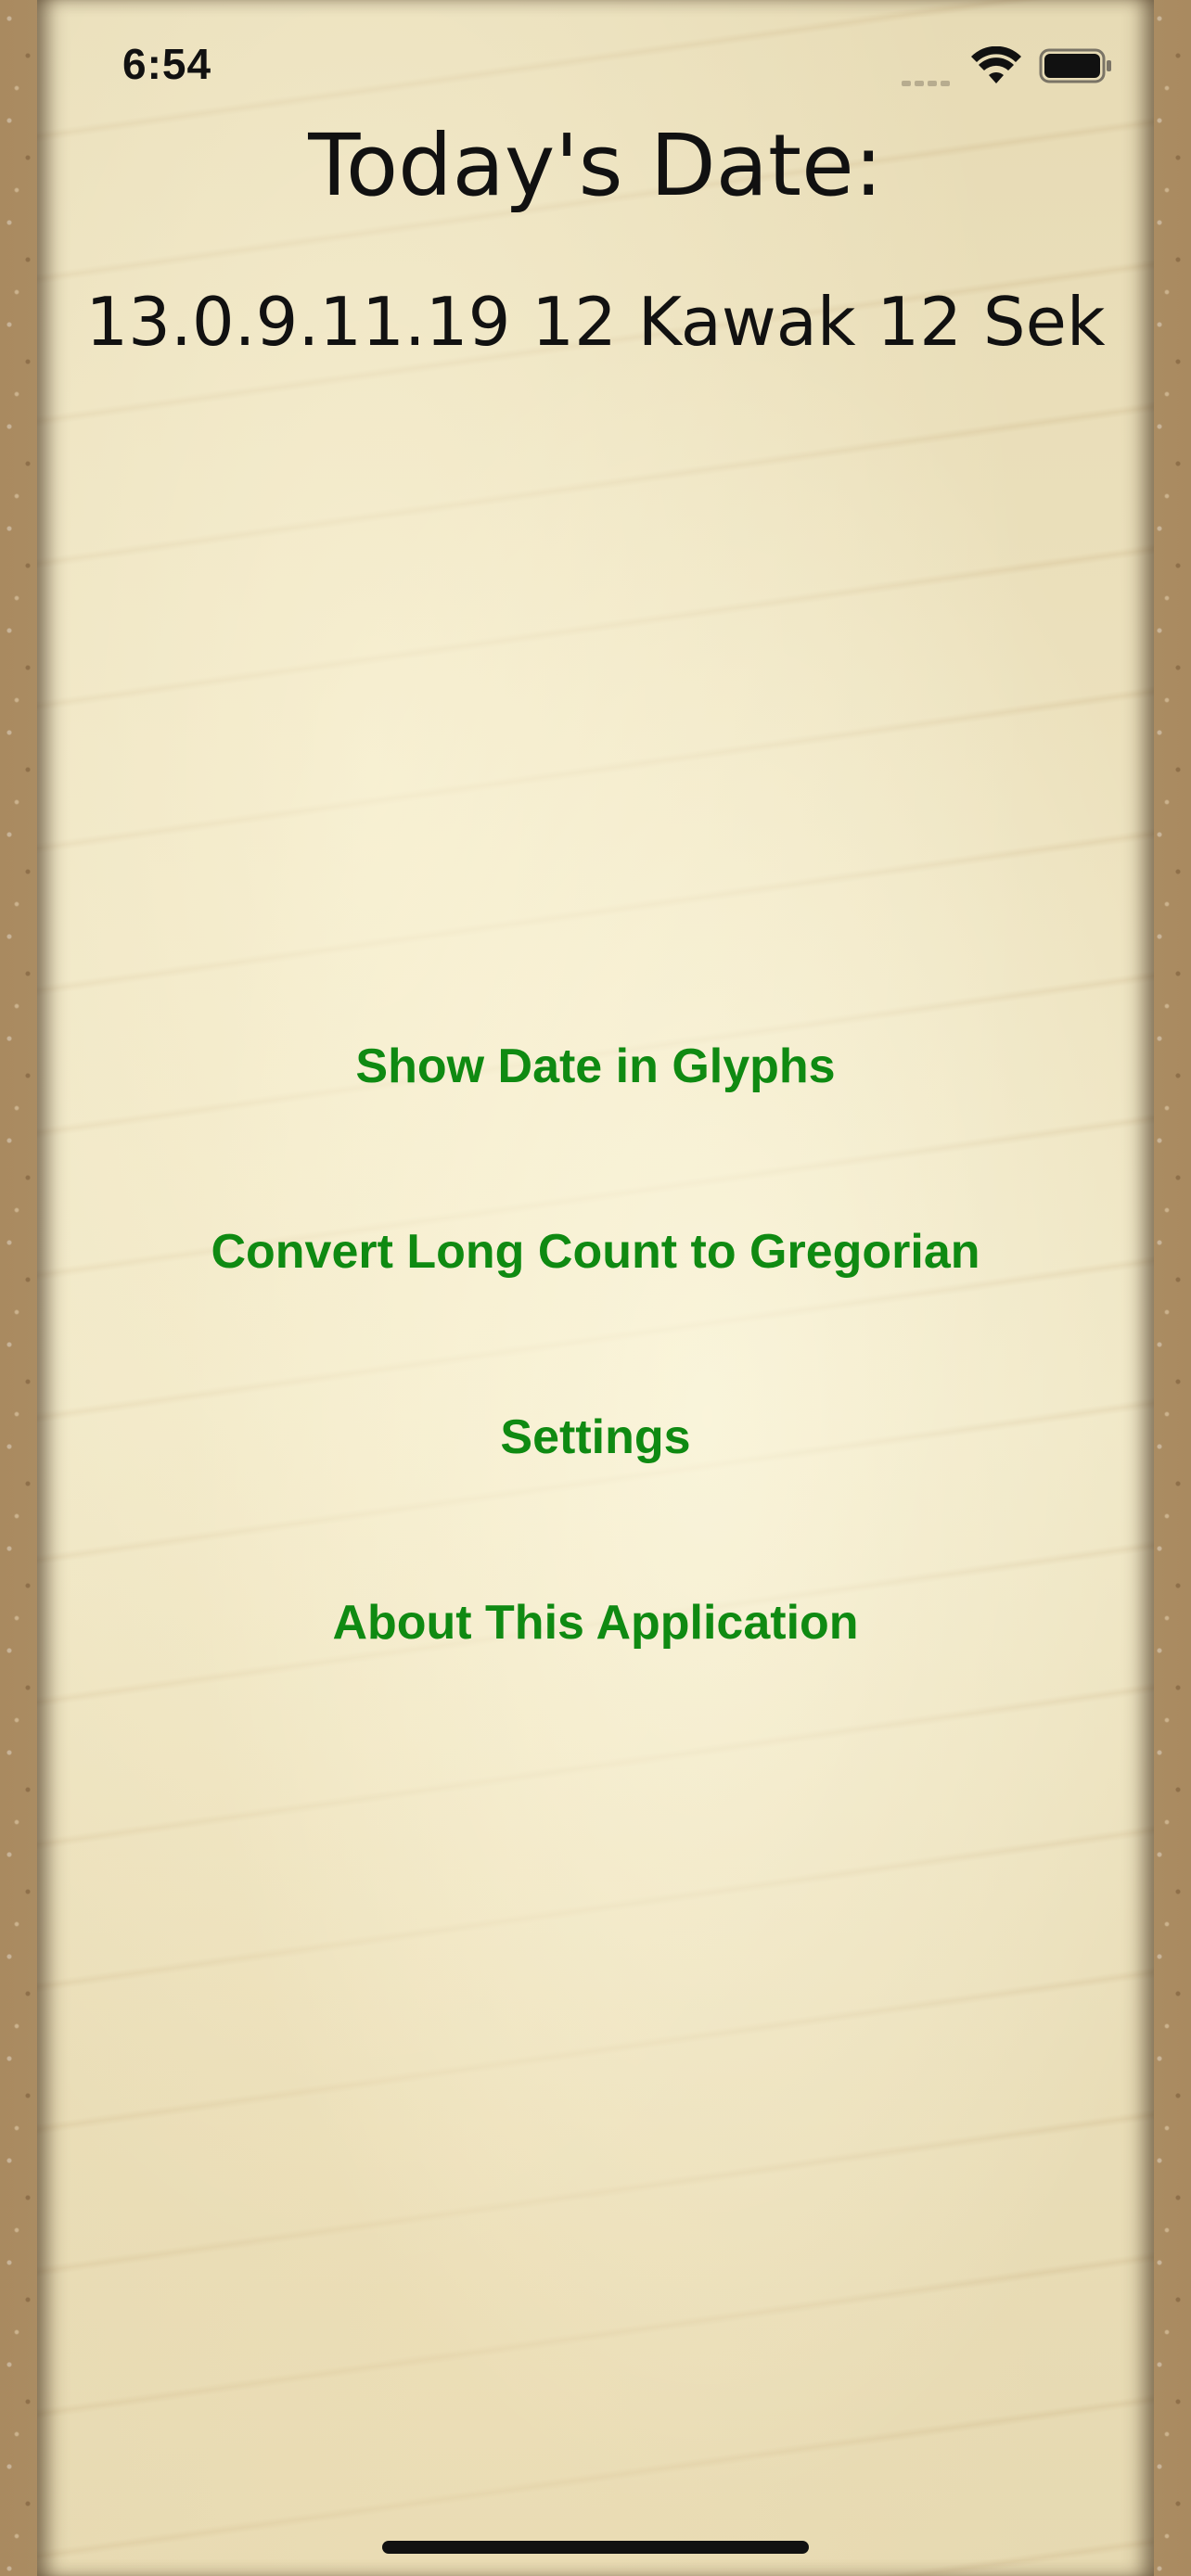  What do you see at coordinates (595, 1252) in the screenshot?
I see `convert-long-count-button: Convert Long Count to Gregorian` at bounding box center [595, 1252].